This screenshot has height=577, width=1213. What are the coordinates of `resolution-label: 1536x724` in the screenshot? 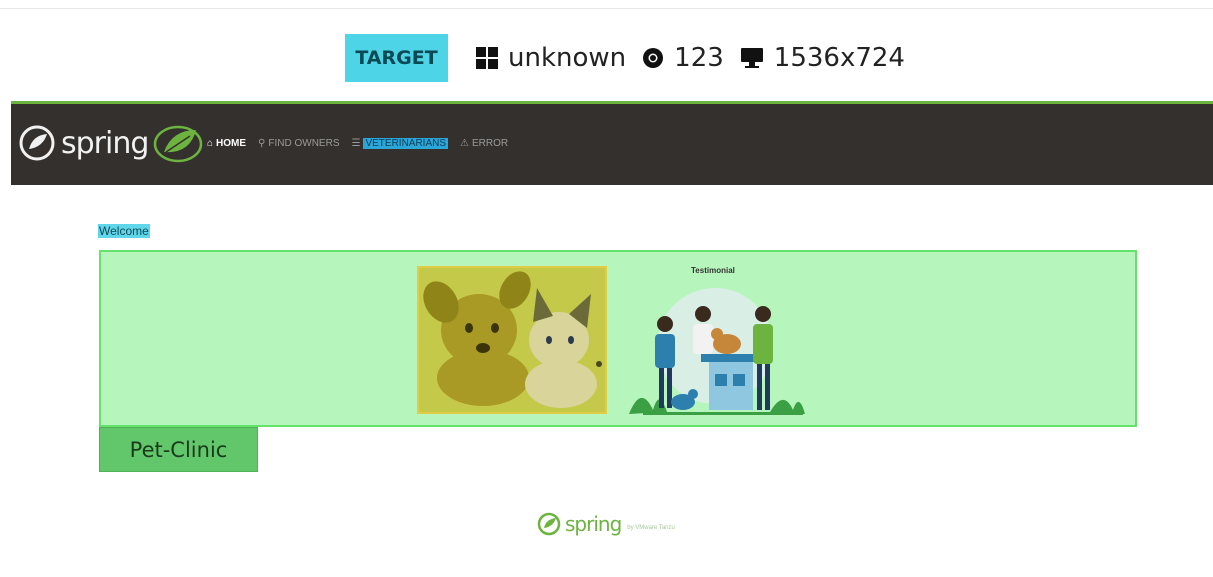 It's located at (839, 58).